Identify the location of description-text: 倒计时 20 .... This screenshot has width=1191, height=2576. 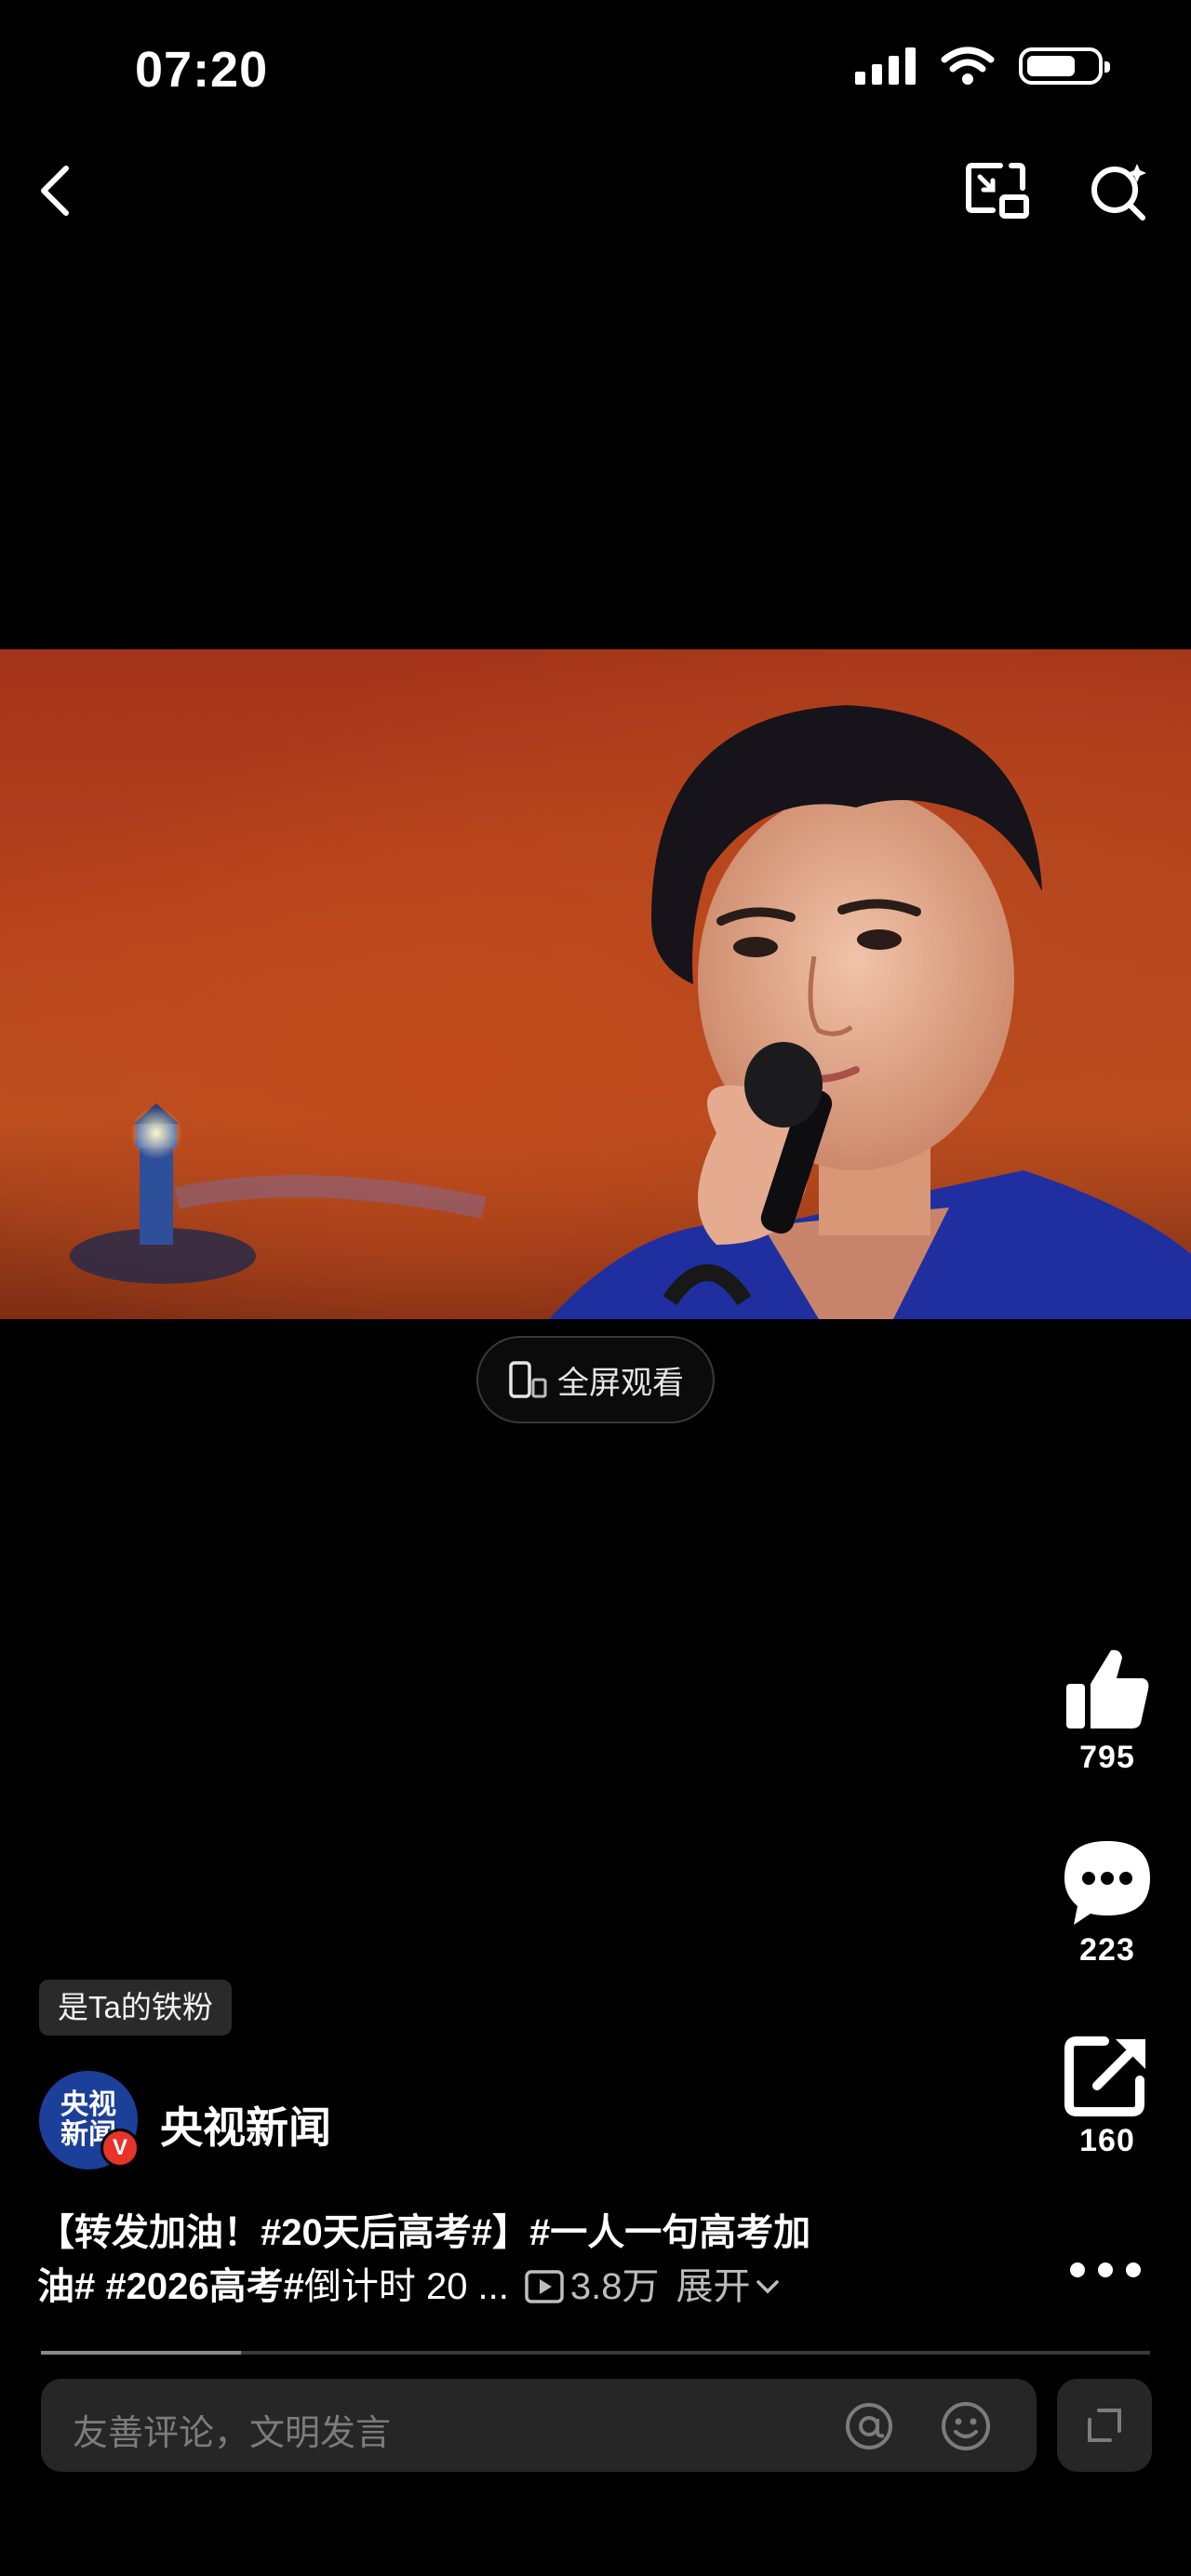
(406, 2286).